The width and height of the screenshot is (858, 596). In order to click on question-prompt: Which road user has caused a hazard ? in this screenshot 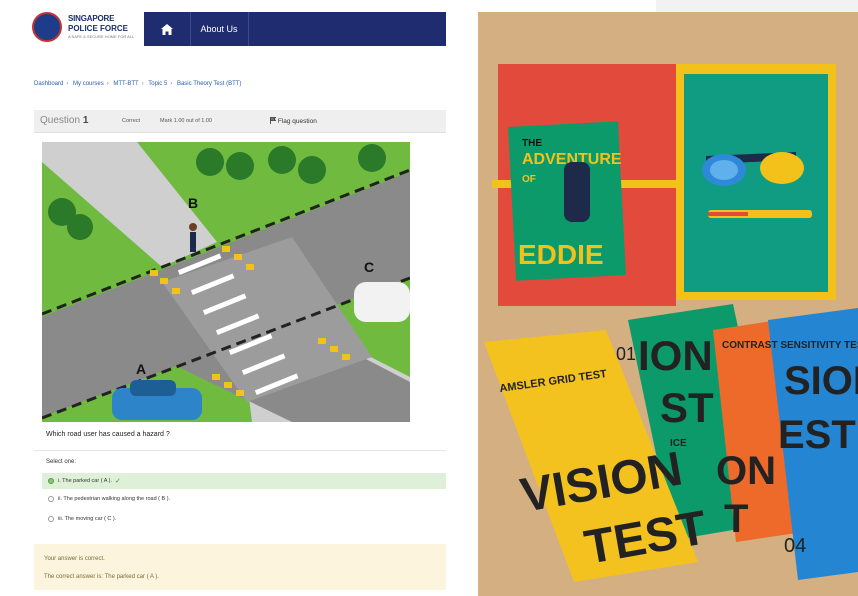, I will do `click(108, 434)`.